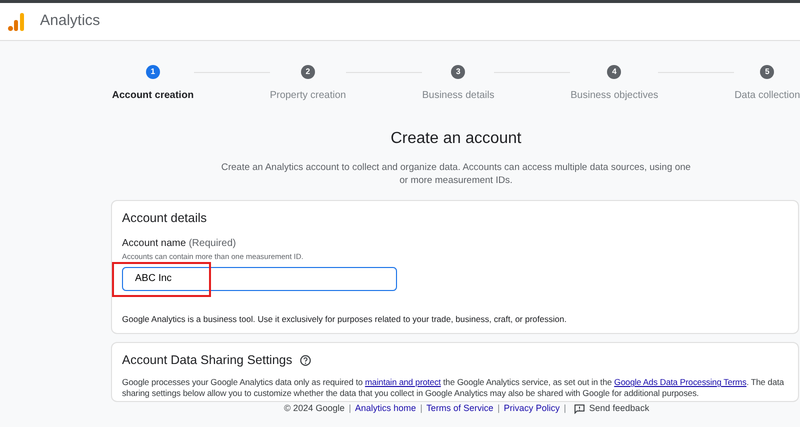 This screenshot has width=800, height=427. What do you see at coordinates (456, 174) in the screenshot?
I see `page-description: Create an Analytics account to collect and organize data. Accounts can access multiple data sources, using one or more measurement IDs.` at bounding box center [456, 174].